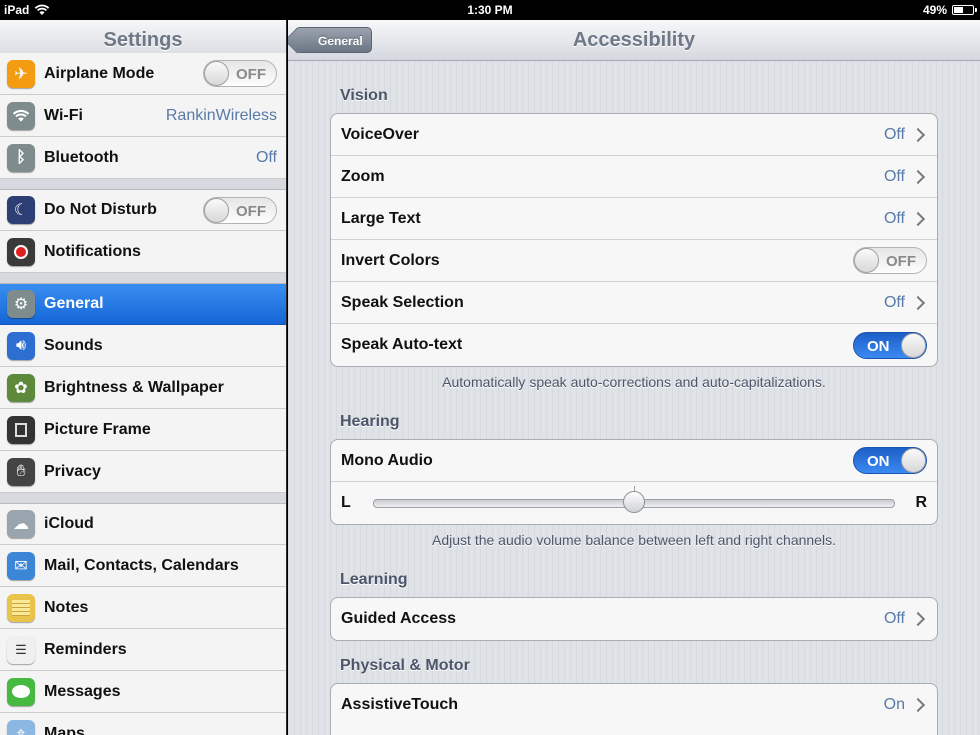 This screenshot has width=980, height=735. What do you see at coordinates (143, 210) in the screenshot?
I see `sidebar-item-do-not-disturb: ☾ Do Not Disturb OFF` at bounding box center [143, 210].